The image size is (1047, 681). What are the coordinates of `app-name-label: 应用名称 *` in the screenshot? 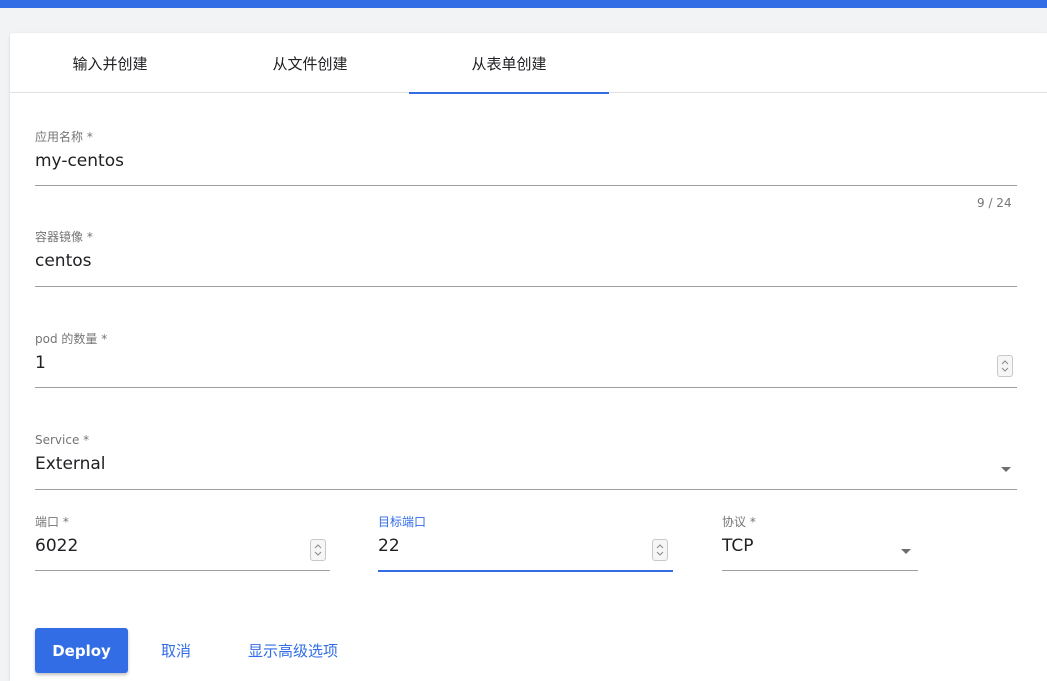 It's located at (64, 137).